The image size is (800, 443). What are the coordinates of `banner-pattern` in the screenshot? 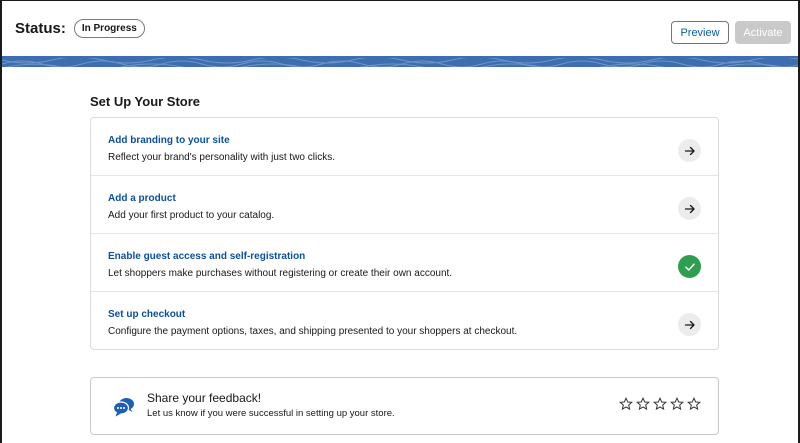 It's located at (400, 61).